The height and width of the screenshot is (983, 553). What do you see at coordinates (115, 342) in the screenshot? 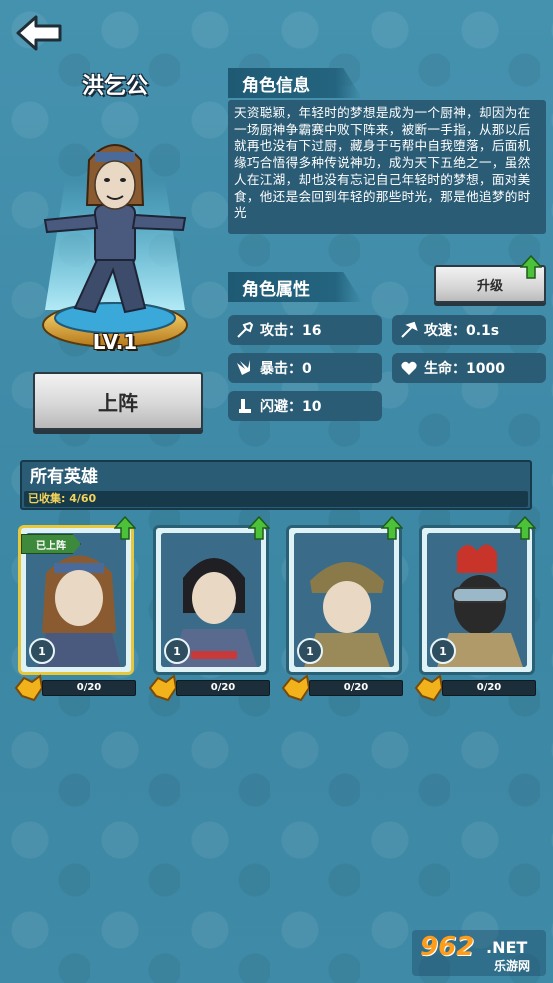
I see `hero-level: LV.1` at bounding box center [115, 342].